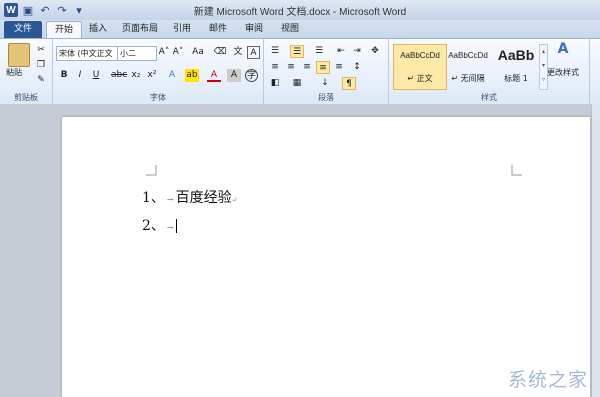 The image size is (600, 397). I want to click on phonetic-guide-icon: 文, so click(238, 52).